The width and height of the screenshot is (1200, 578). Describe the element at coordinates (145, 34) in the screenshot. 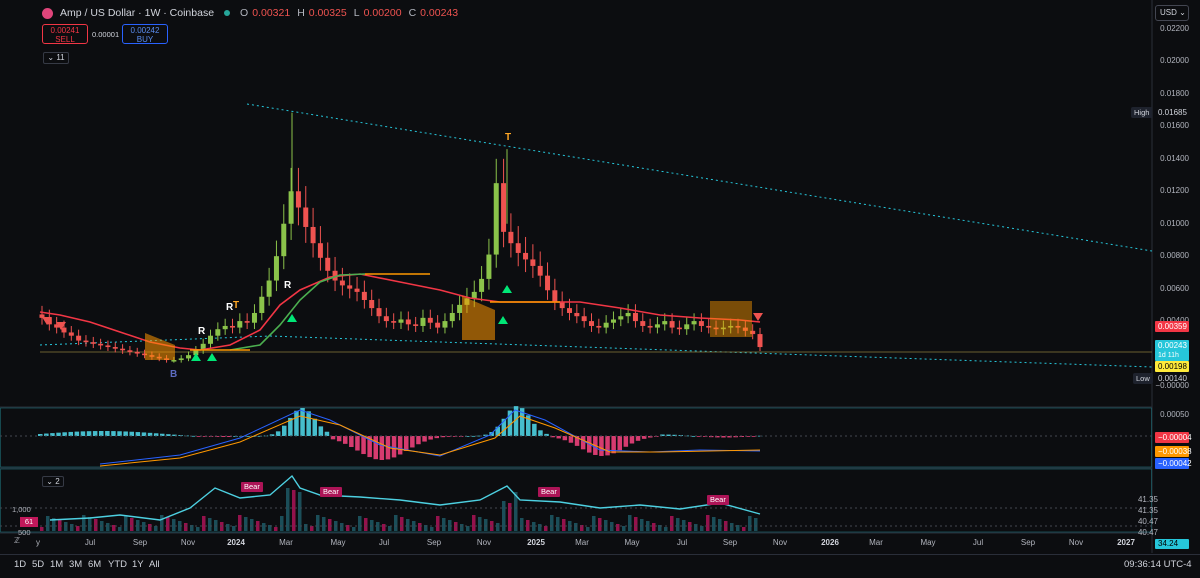

I see `buy-button: 0.00242 BUY` at that location.